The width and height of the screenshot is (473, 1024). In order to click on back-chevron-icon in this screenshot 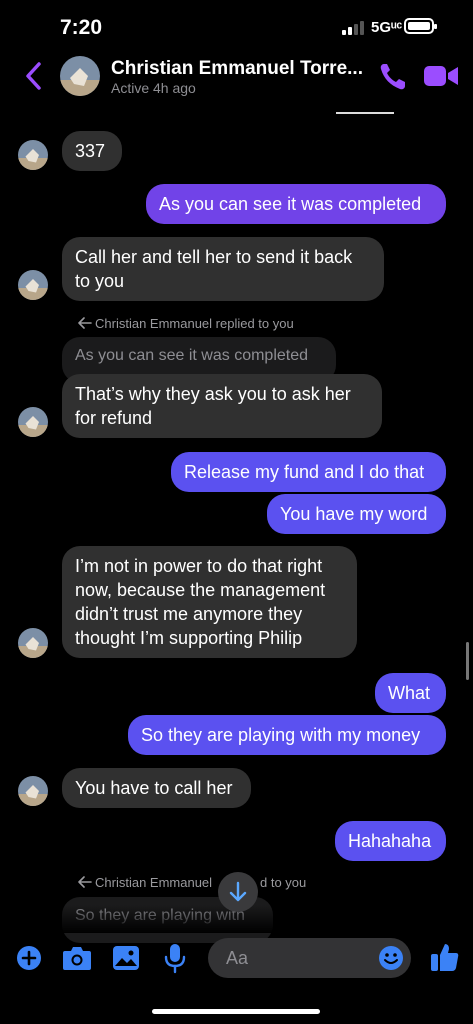, I will do `click(33, 76)`.